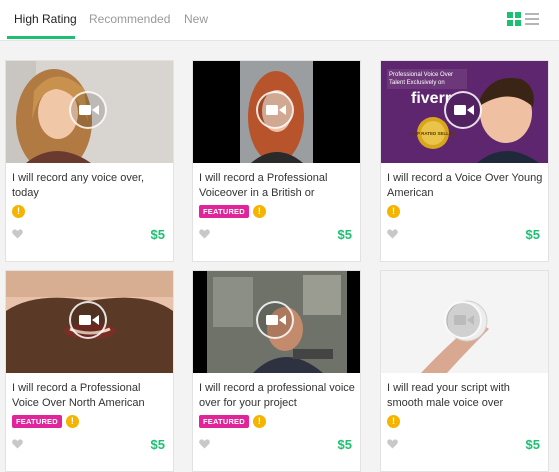 This screenshot has width=559, height=472. Describe the element at coordinates (433, 133) in the screenshot. I see `top-rated-seal-text: TOP RATED SELLER` at that location.